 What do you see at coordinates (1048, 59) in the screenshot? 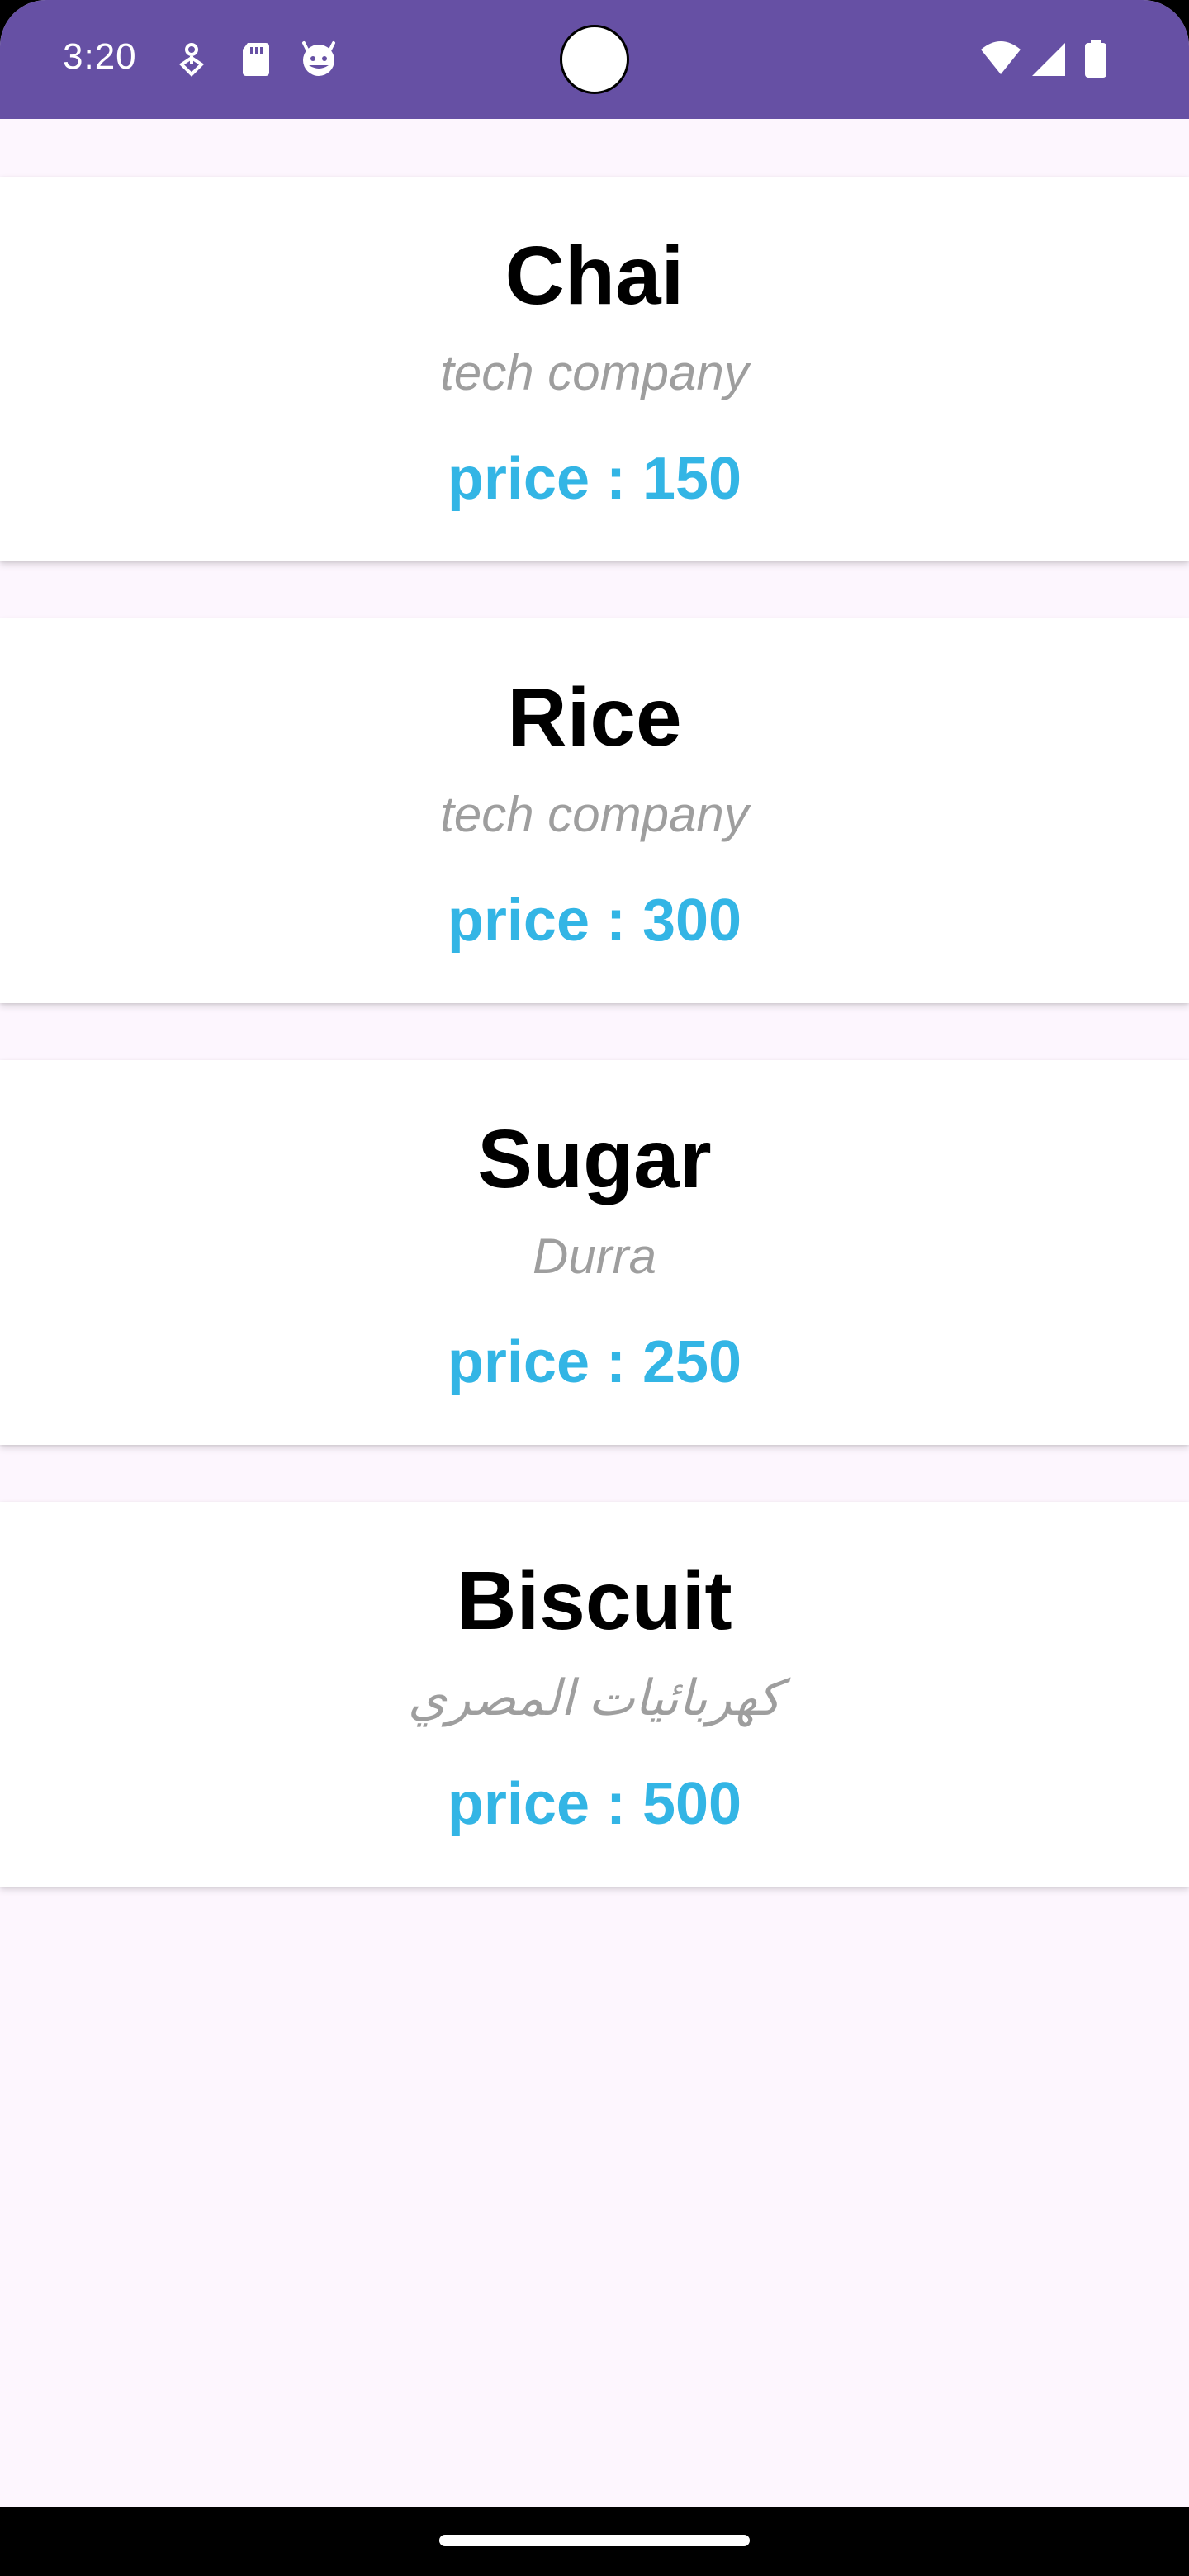
I see `signal-icon` at bounding box center [1048, 59].